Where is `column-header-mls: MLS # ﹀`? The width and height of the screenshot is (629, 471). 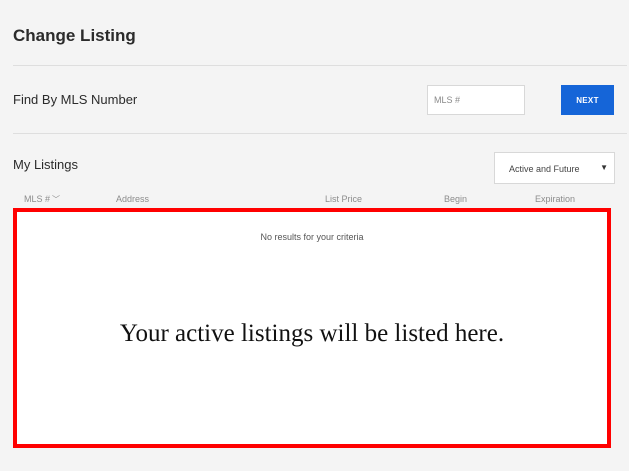
column-header-mls: MLS # ﹀ is located at coordinates (42, 199).